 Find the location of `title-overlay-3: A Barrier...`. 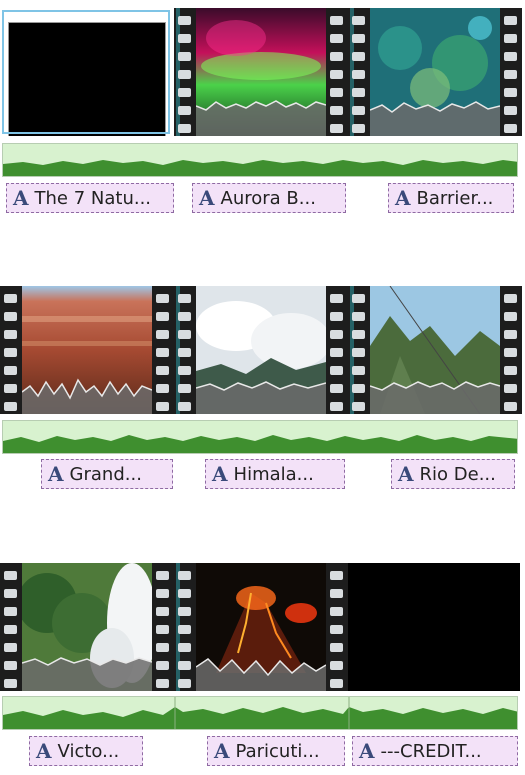

title-overlay-3: A Barrier... is located at coordinates (451, 198).